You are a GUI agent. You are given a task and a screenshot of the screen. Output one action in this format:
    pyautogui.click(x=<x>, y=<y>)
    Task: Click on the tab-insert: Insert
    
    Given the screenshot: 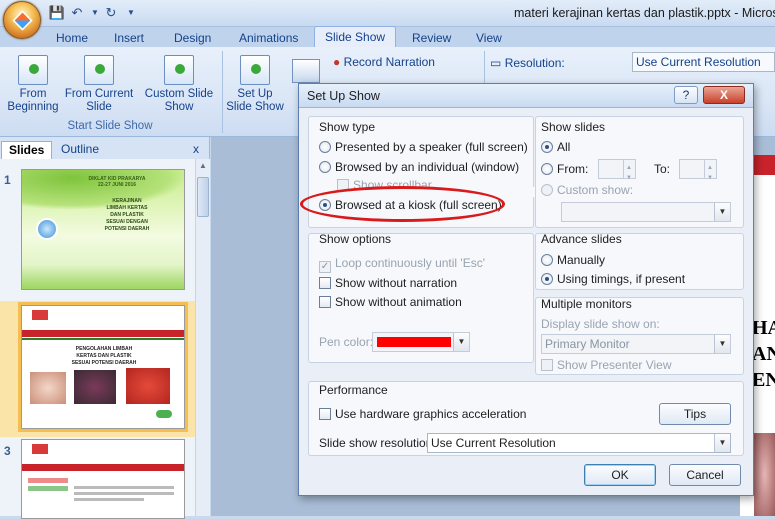 What is the action you would take?
    pyautogui.click(x=129, y=38)
    